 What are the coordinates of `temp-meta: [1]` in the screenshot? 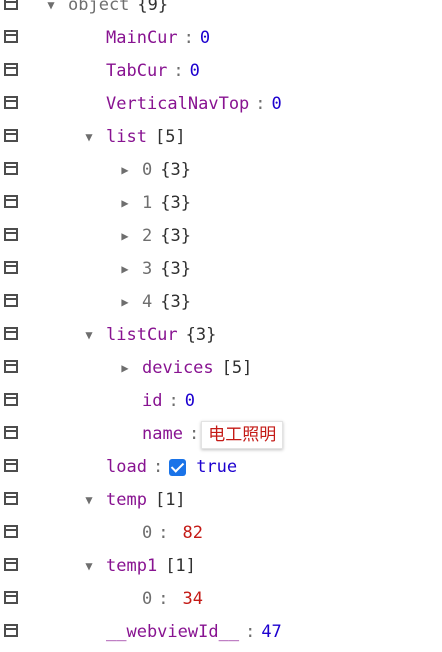 It's located at (170, 500).